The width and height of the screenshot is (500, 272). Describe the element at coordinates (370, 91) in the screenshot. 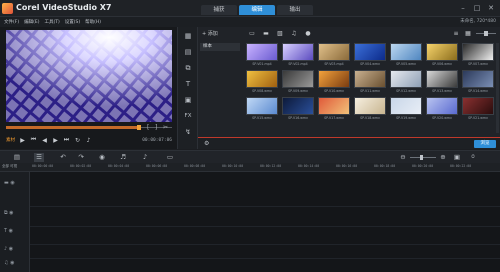

I see `thumbnail-label: SP-V11.wmv` at that location.